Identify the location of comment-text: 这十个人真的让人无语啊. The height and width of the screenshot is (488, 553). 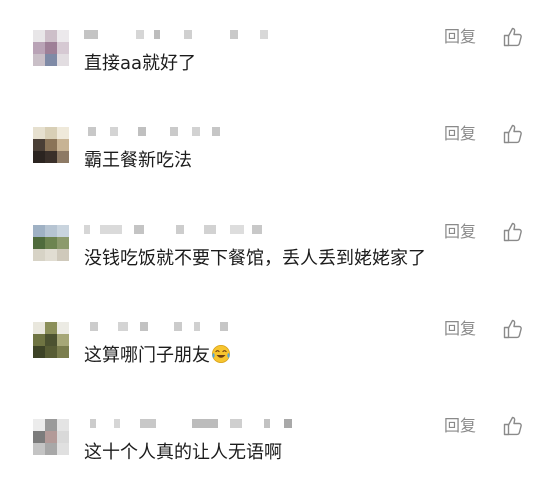
(183, 452).